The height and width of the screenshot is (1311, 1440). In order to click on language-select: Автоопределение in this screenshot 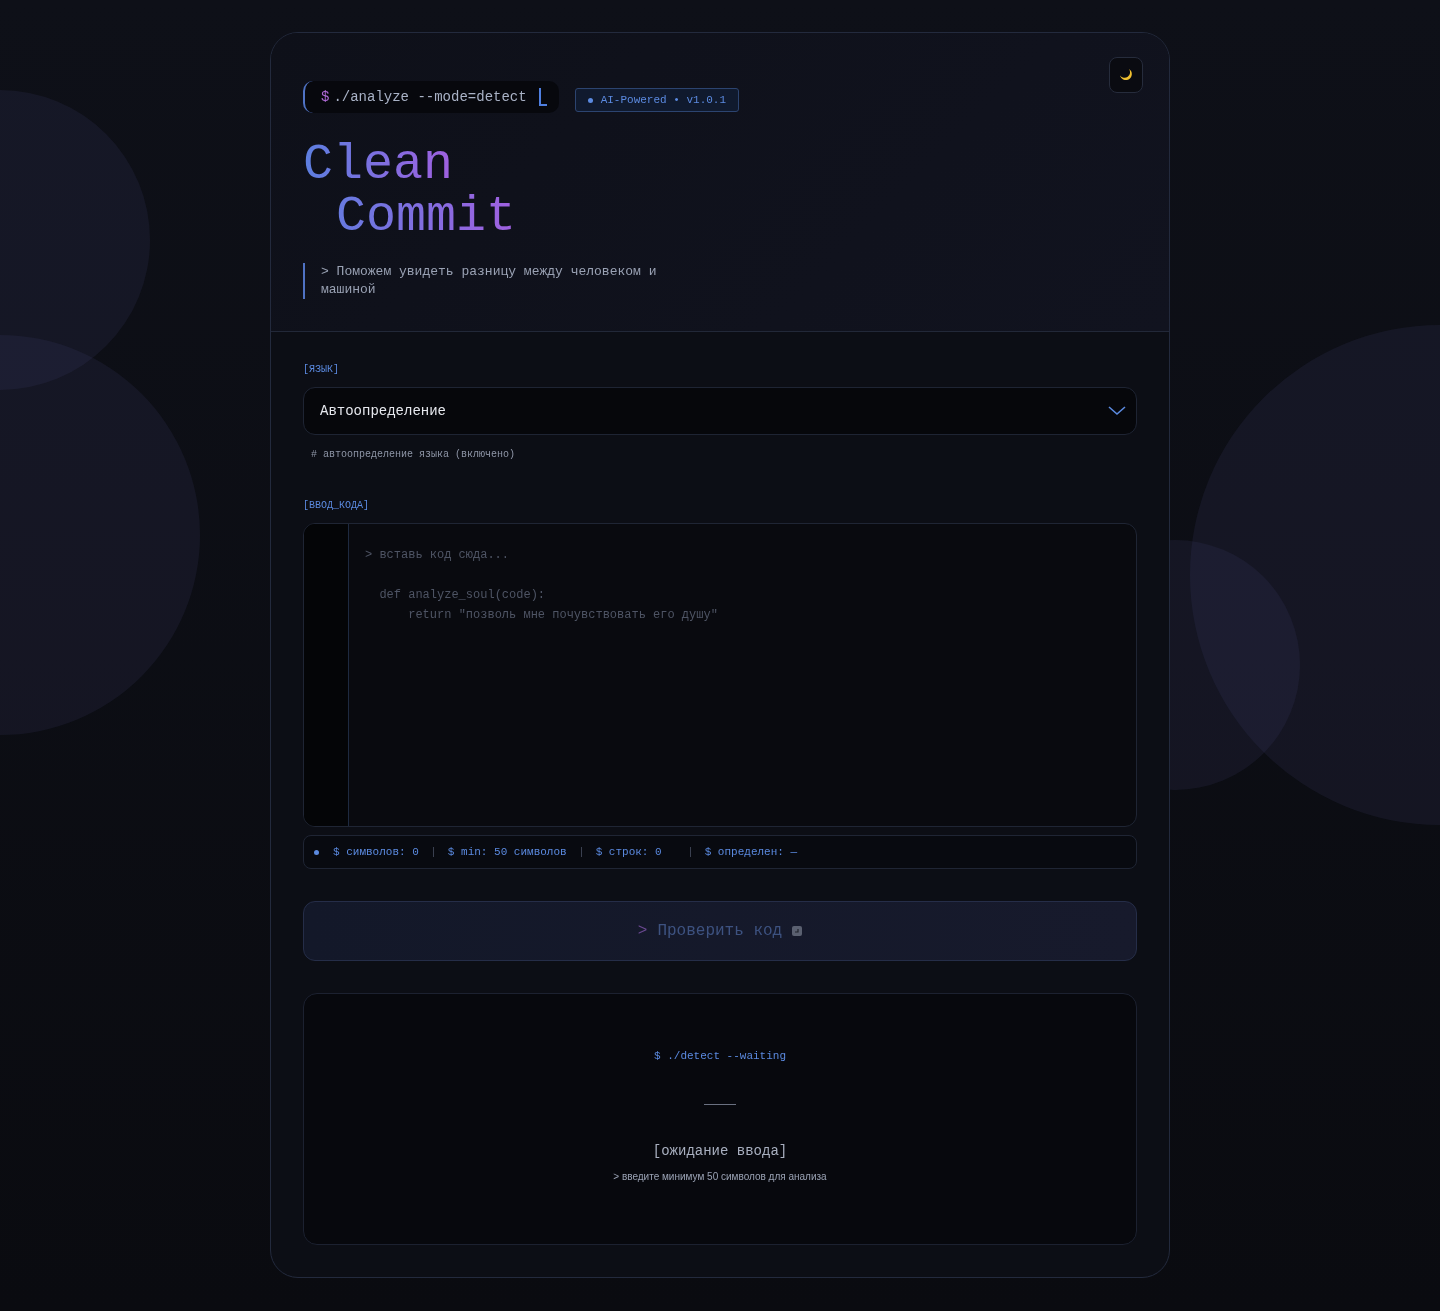, I will do `click(720, 411)`.